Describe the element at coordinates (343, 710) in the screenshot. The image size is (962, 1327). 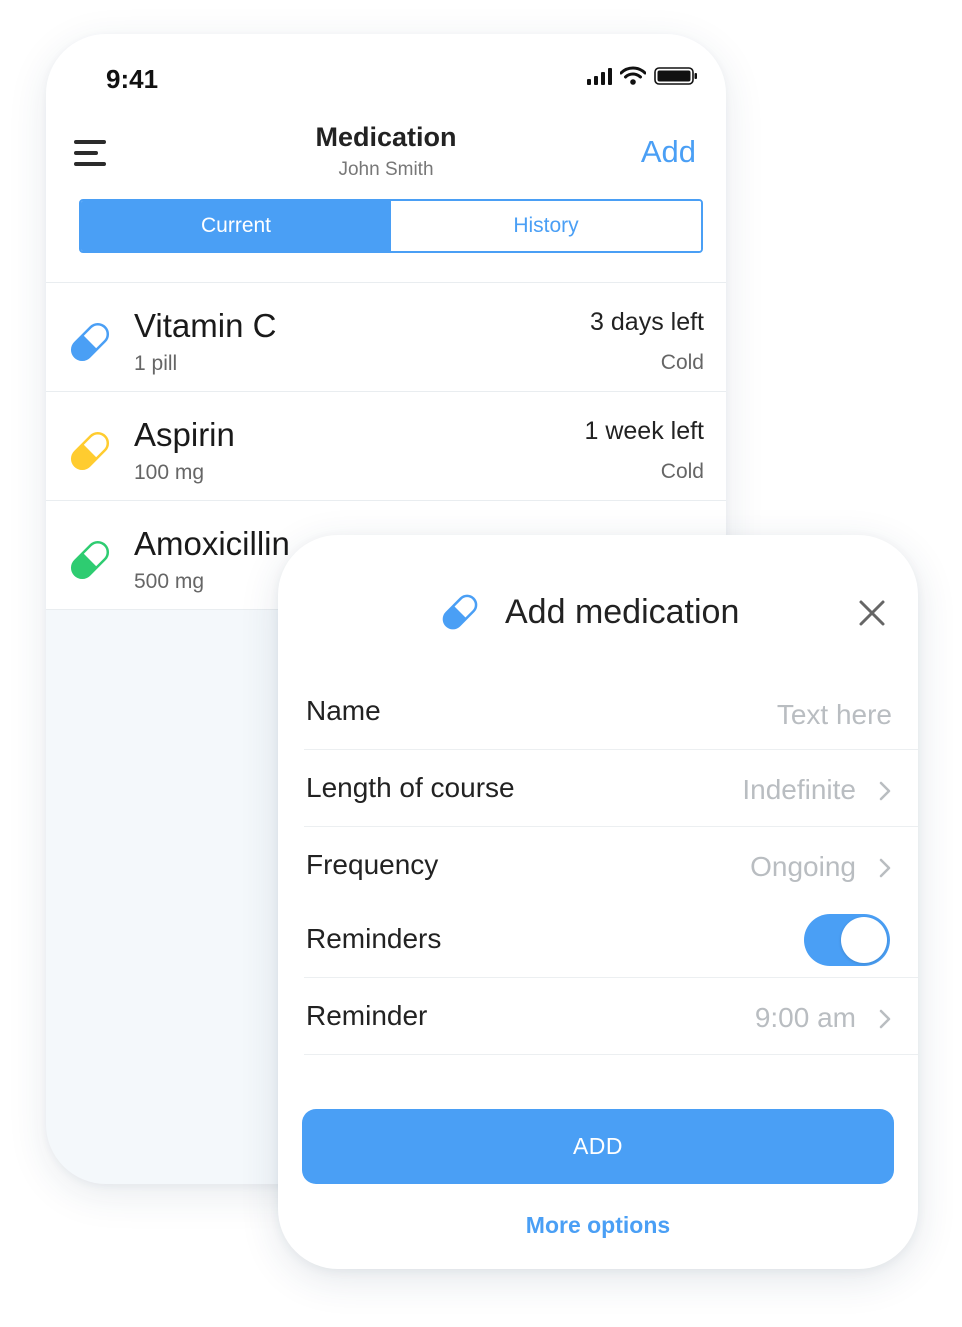
I see `name-label: Name` at that location.